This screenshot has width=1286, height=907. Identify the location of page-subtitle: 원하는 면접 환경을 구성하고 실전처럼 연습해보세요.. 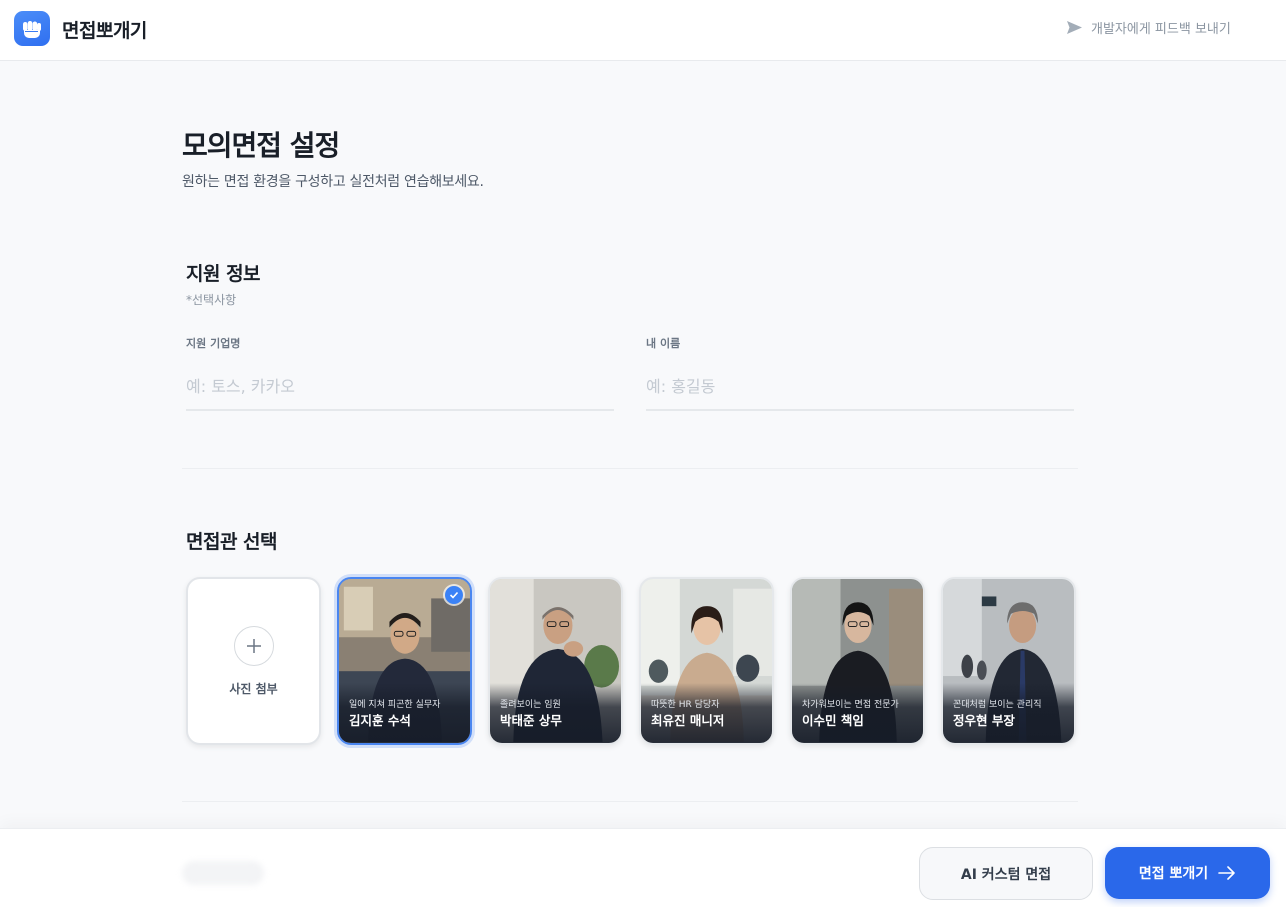
(333, 182).